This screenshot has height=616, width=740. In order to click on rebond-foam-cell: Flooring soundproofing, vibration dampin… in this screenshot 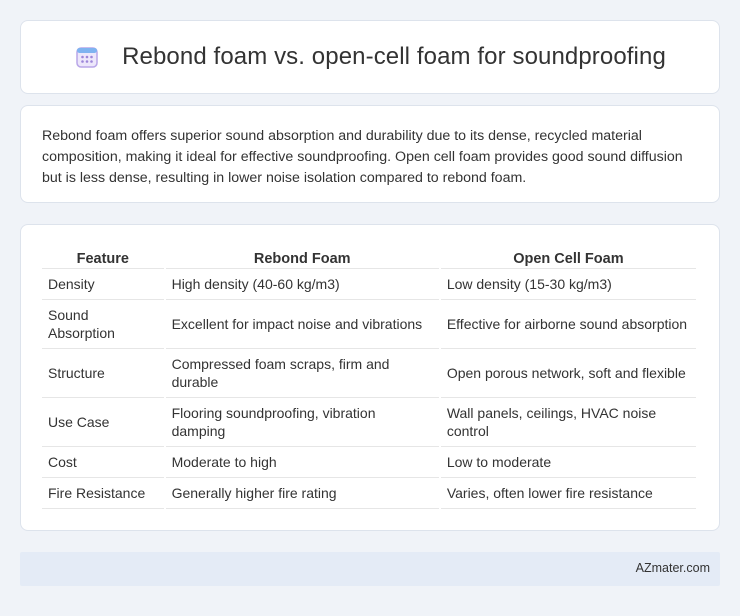, I will do `click(302, 422)`.